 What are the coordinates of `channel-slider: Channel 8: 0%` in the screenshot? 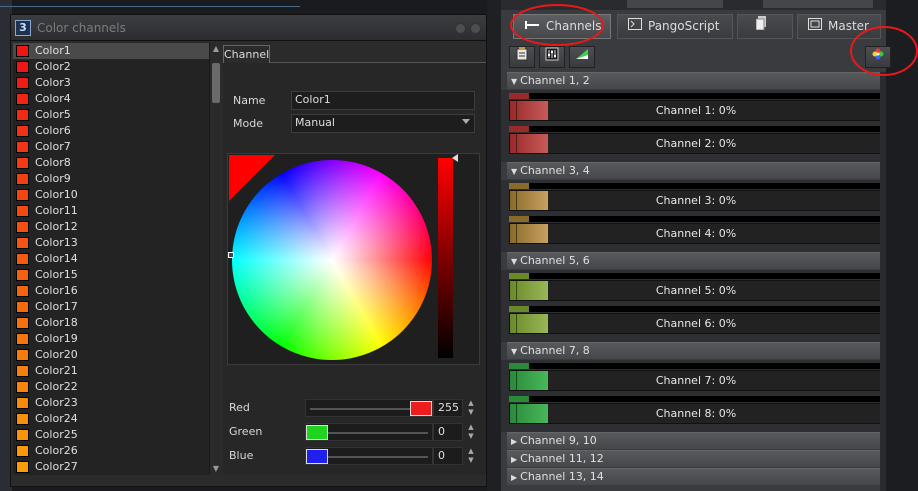 It's located at (695, 410).